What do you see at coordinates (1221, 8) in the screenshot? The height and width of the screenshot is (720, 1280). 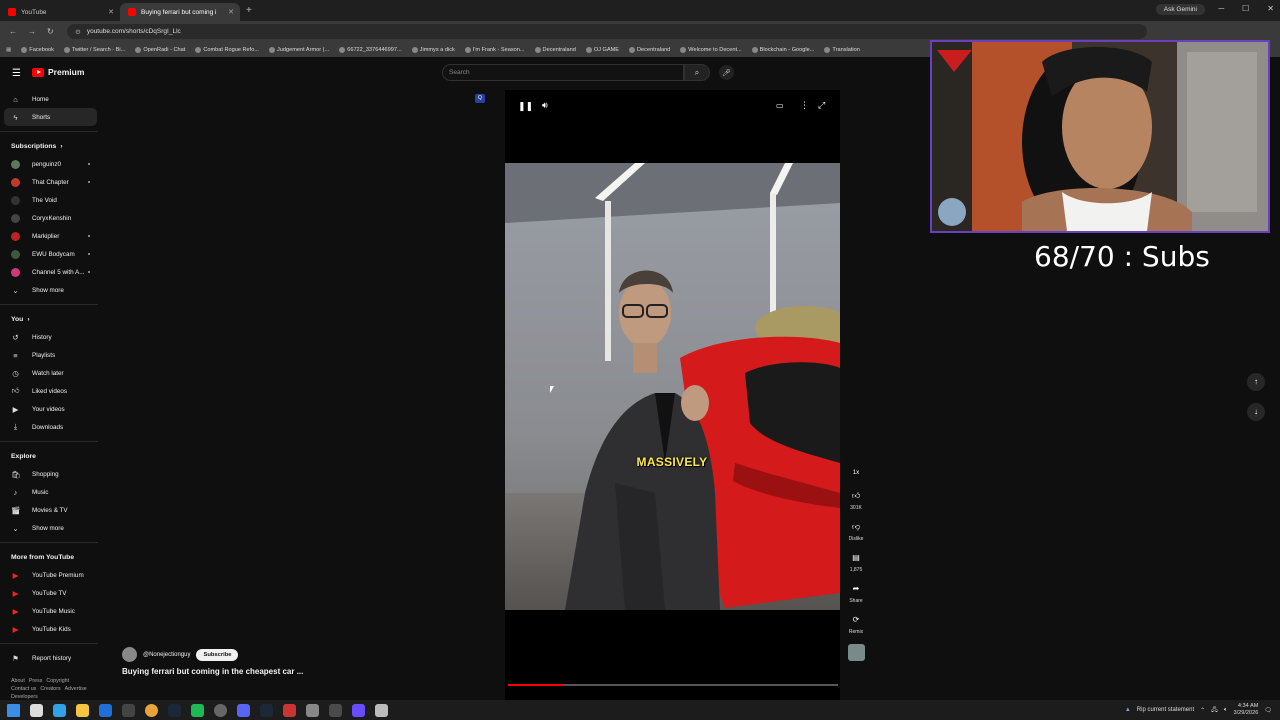 I see `minimize-icon: ─` at bounding box center [1221, 8].